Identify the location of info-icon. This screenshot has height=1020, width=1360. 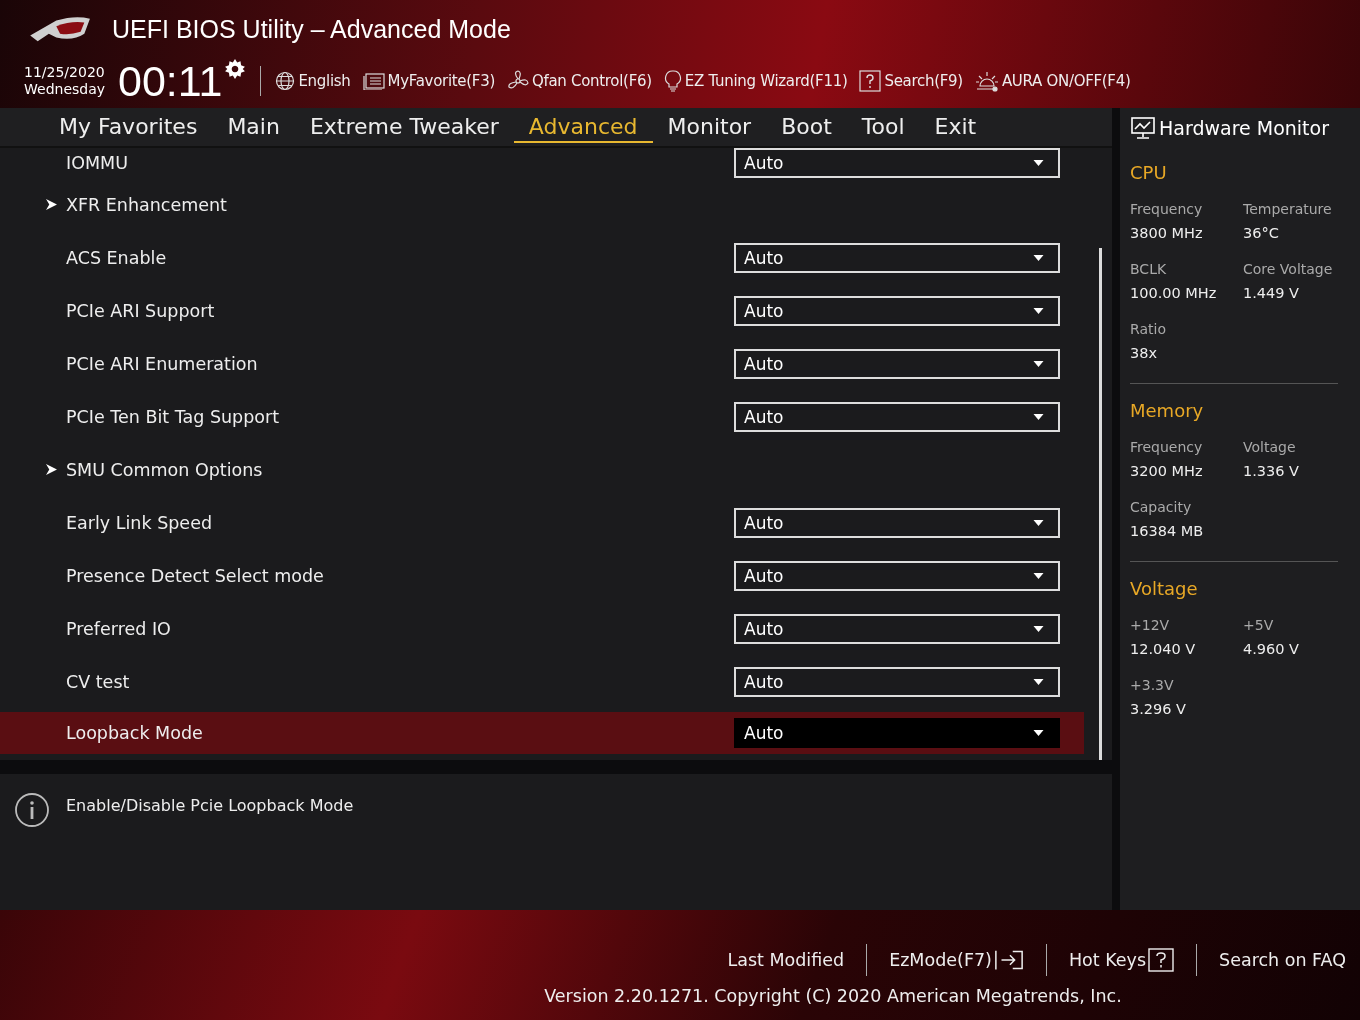
(32, 810).